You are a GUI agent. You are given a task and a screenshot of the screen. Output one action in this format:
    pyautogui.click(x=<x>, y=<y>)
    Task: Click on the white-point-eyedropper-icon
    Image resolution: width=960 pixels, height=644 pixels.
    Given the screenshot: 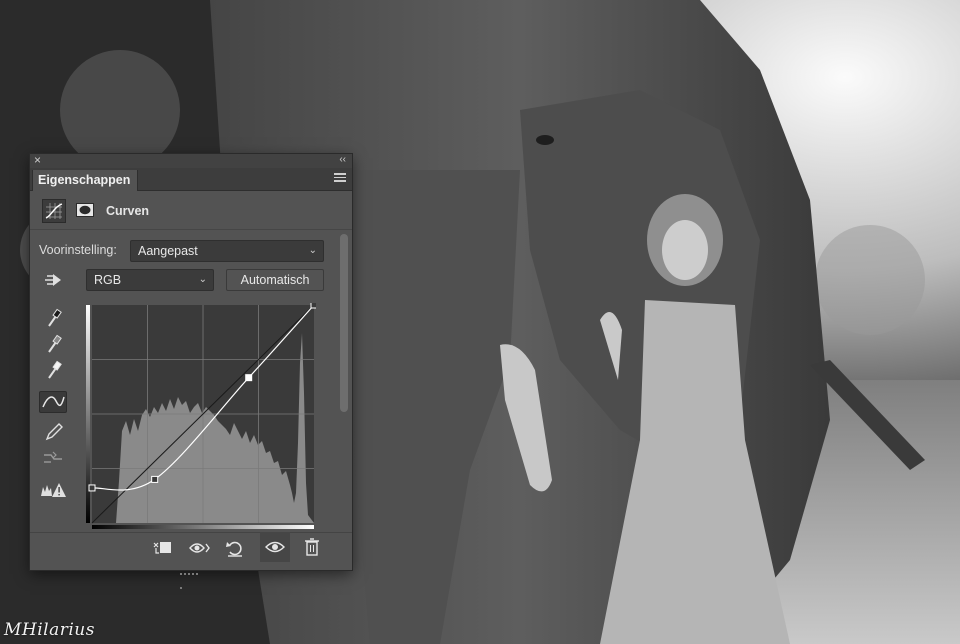 What is the action you would take?
    pyautogui.click(x=55, y=369)
    